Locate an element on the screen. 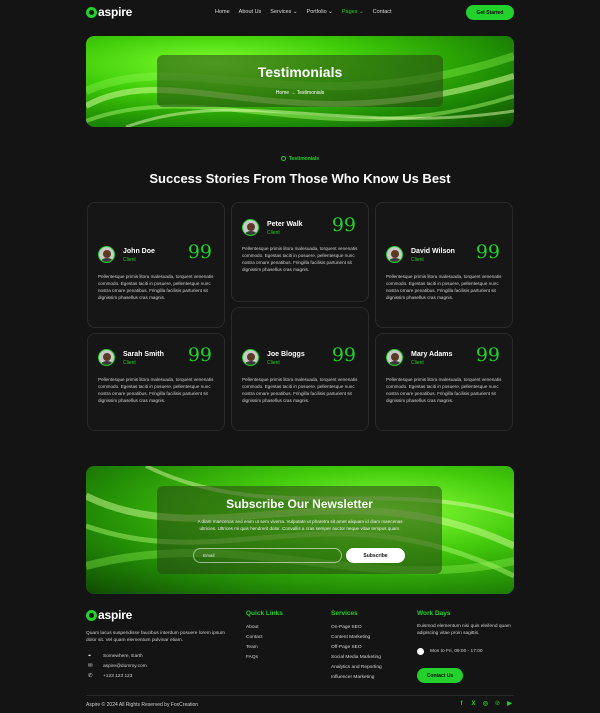 This screenshot has height=713, width=600. nav-link-services: Services ⌄ is located at coordinates (283, 12).